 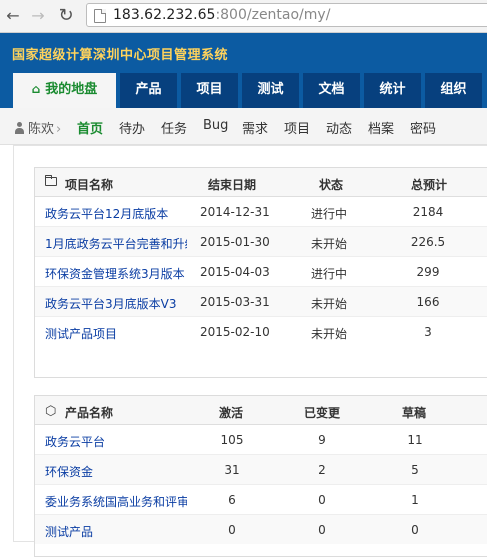 What do you see at coordinates (339, 127) in the screenshot?
I see `subnav-dynamic: 动态` at bounding box center [339, 127].